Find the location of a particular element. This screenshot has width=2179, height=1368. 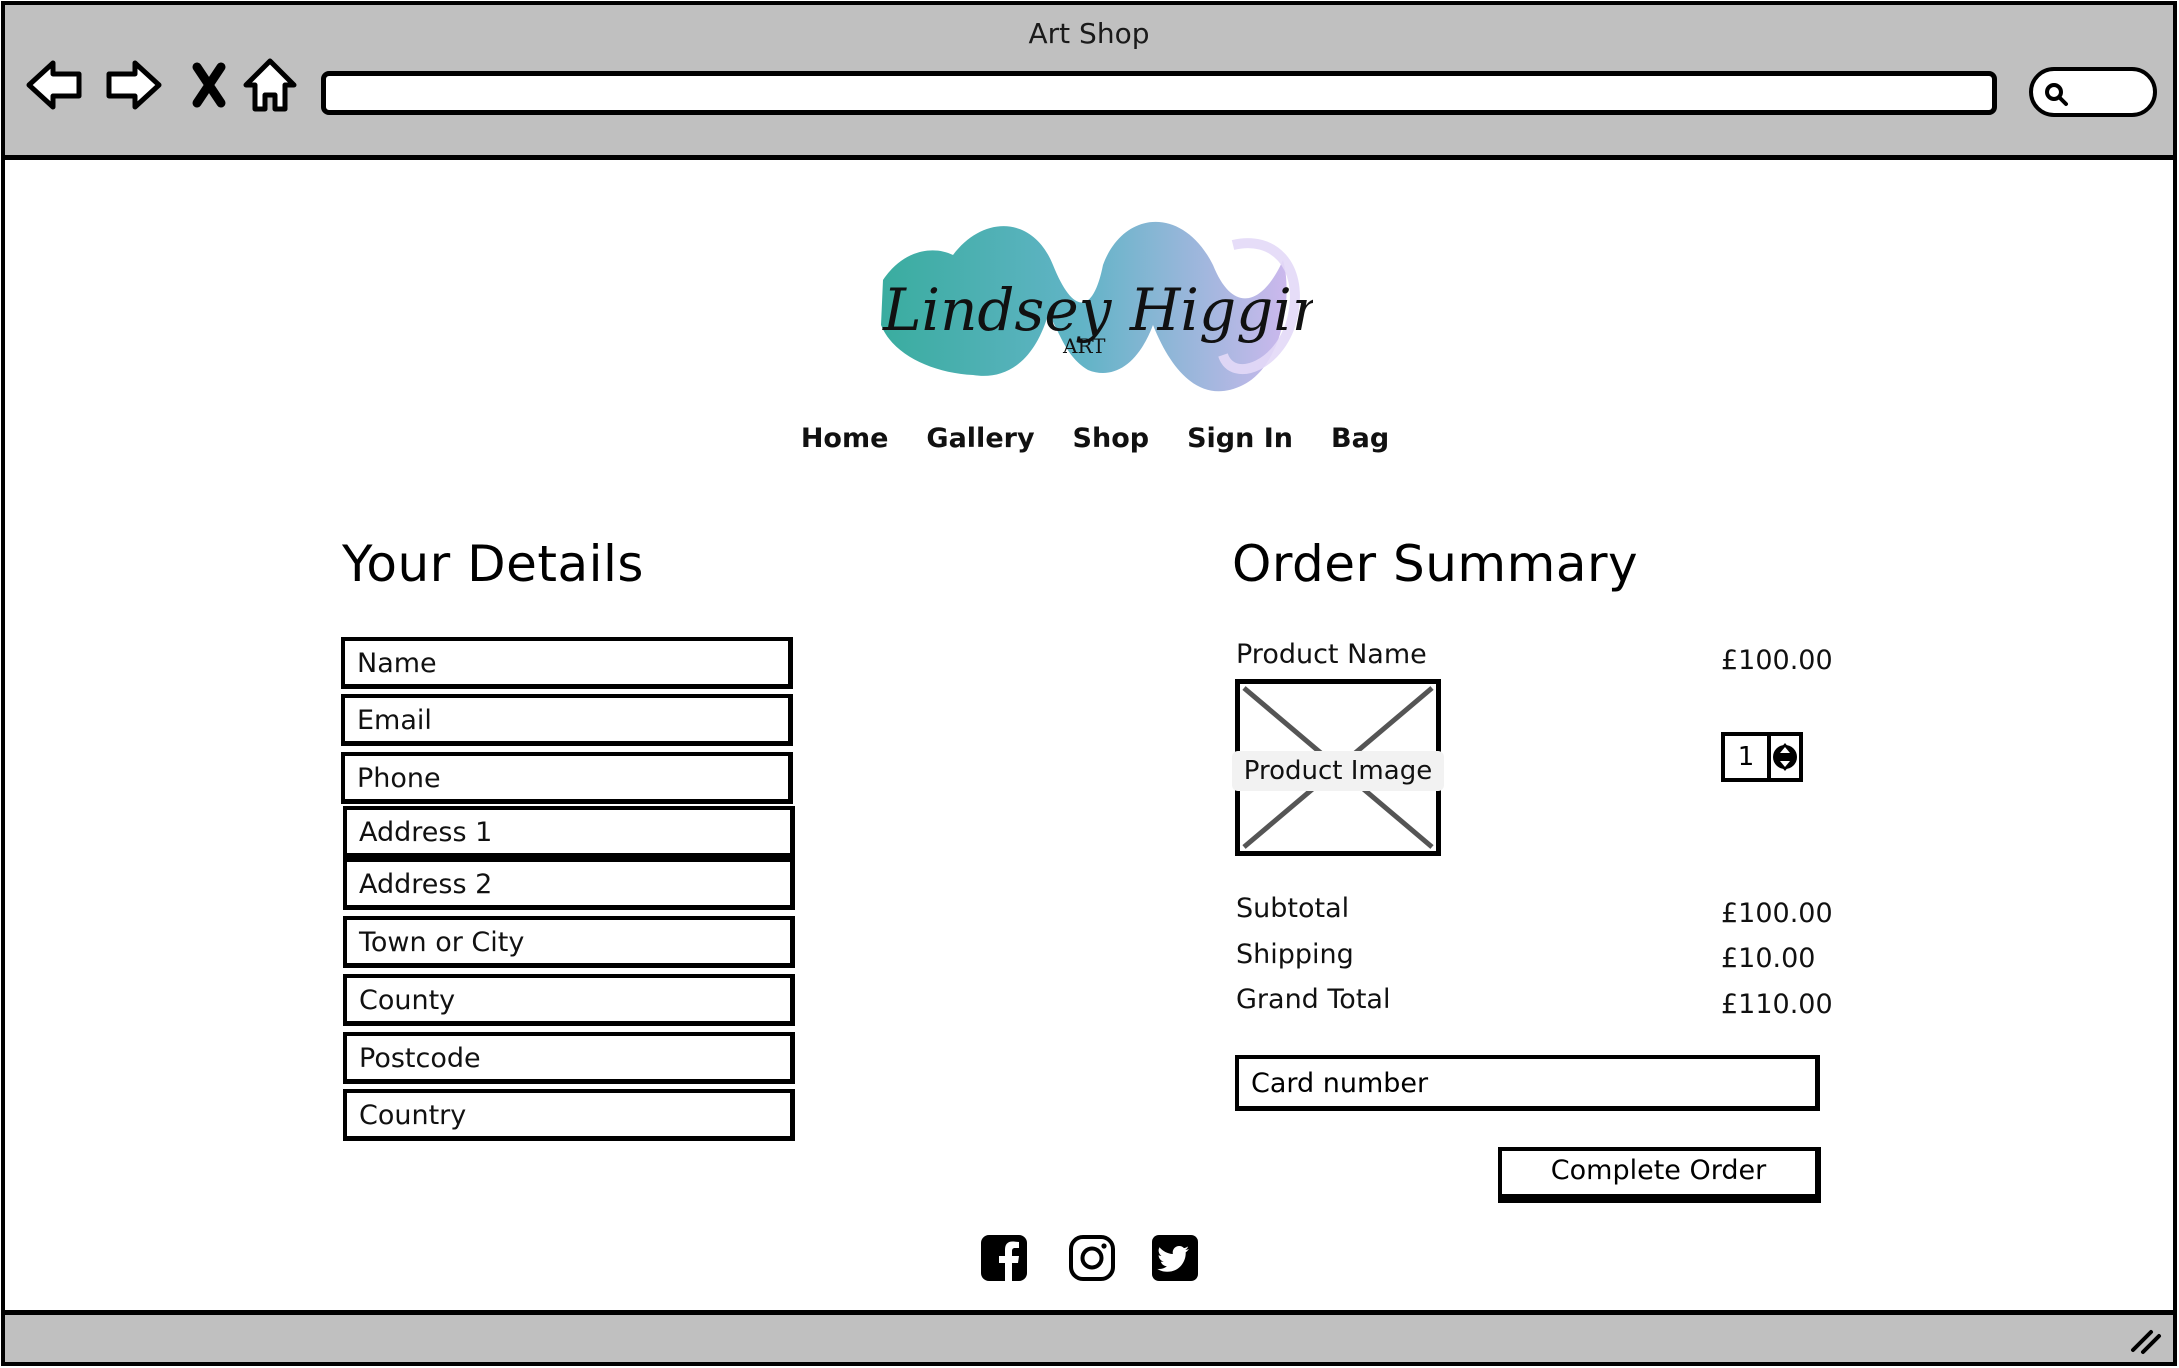

nav-bag: Bag is located at coordinates (1360, 438).